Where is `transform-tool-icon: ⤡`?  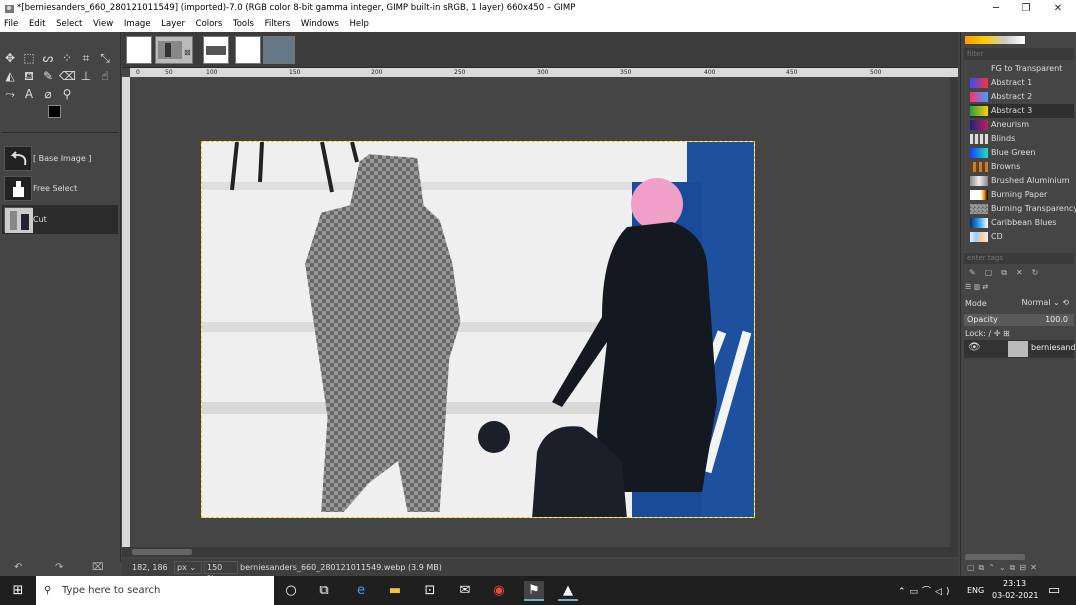 transform-tool-icon: ⤡ is located at coordinates (105, 58).